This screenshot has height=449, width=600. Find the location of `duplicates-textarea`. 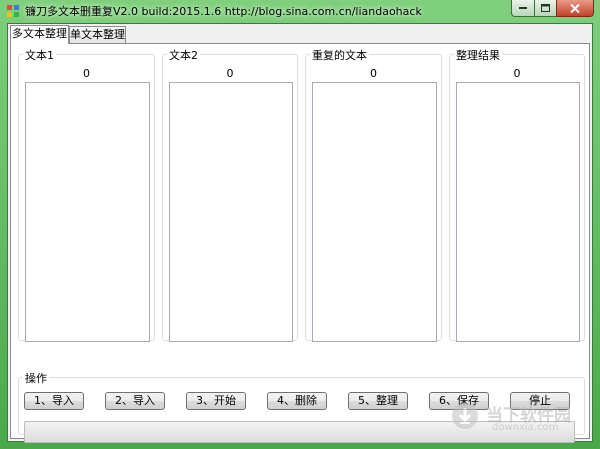

duplicates-textarea is located at coordinates (374, 212).